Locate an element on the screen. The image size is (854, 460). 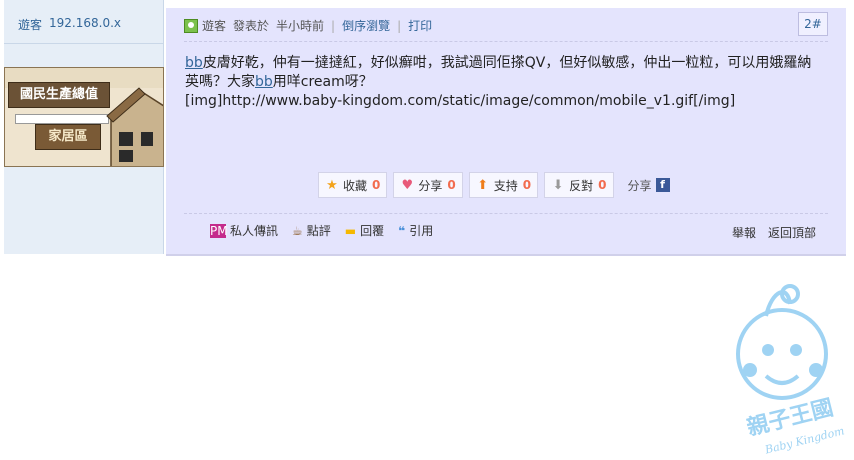
post-posted-label: 發表於 is located at coordinates (251, 26).